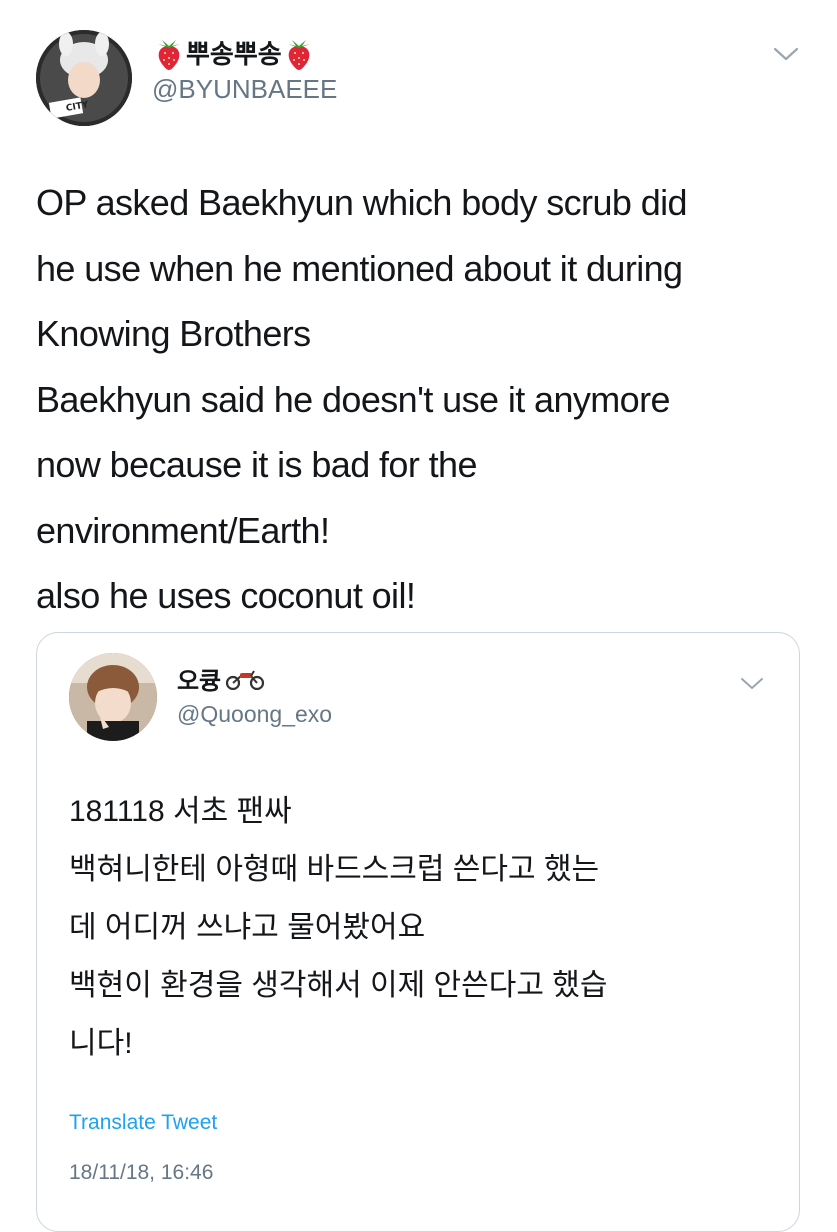 This screenshot has height=1232, width=837. What do you see at coordinates (101, 1043) in the screenshot?
I see `quoted-text-line: 니다!` at bounding box center [101, 1043].